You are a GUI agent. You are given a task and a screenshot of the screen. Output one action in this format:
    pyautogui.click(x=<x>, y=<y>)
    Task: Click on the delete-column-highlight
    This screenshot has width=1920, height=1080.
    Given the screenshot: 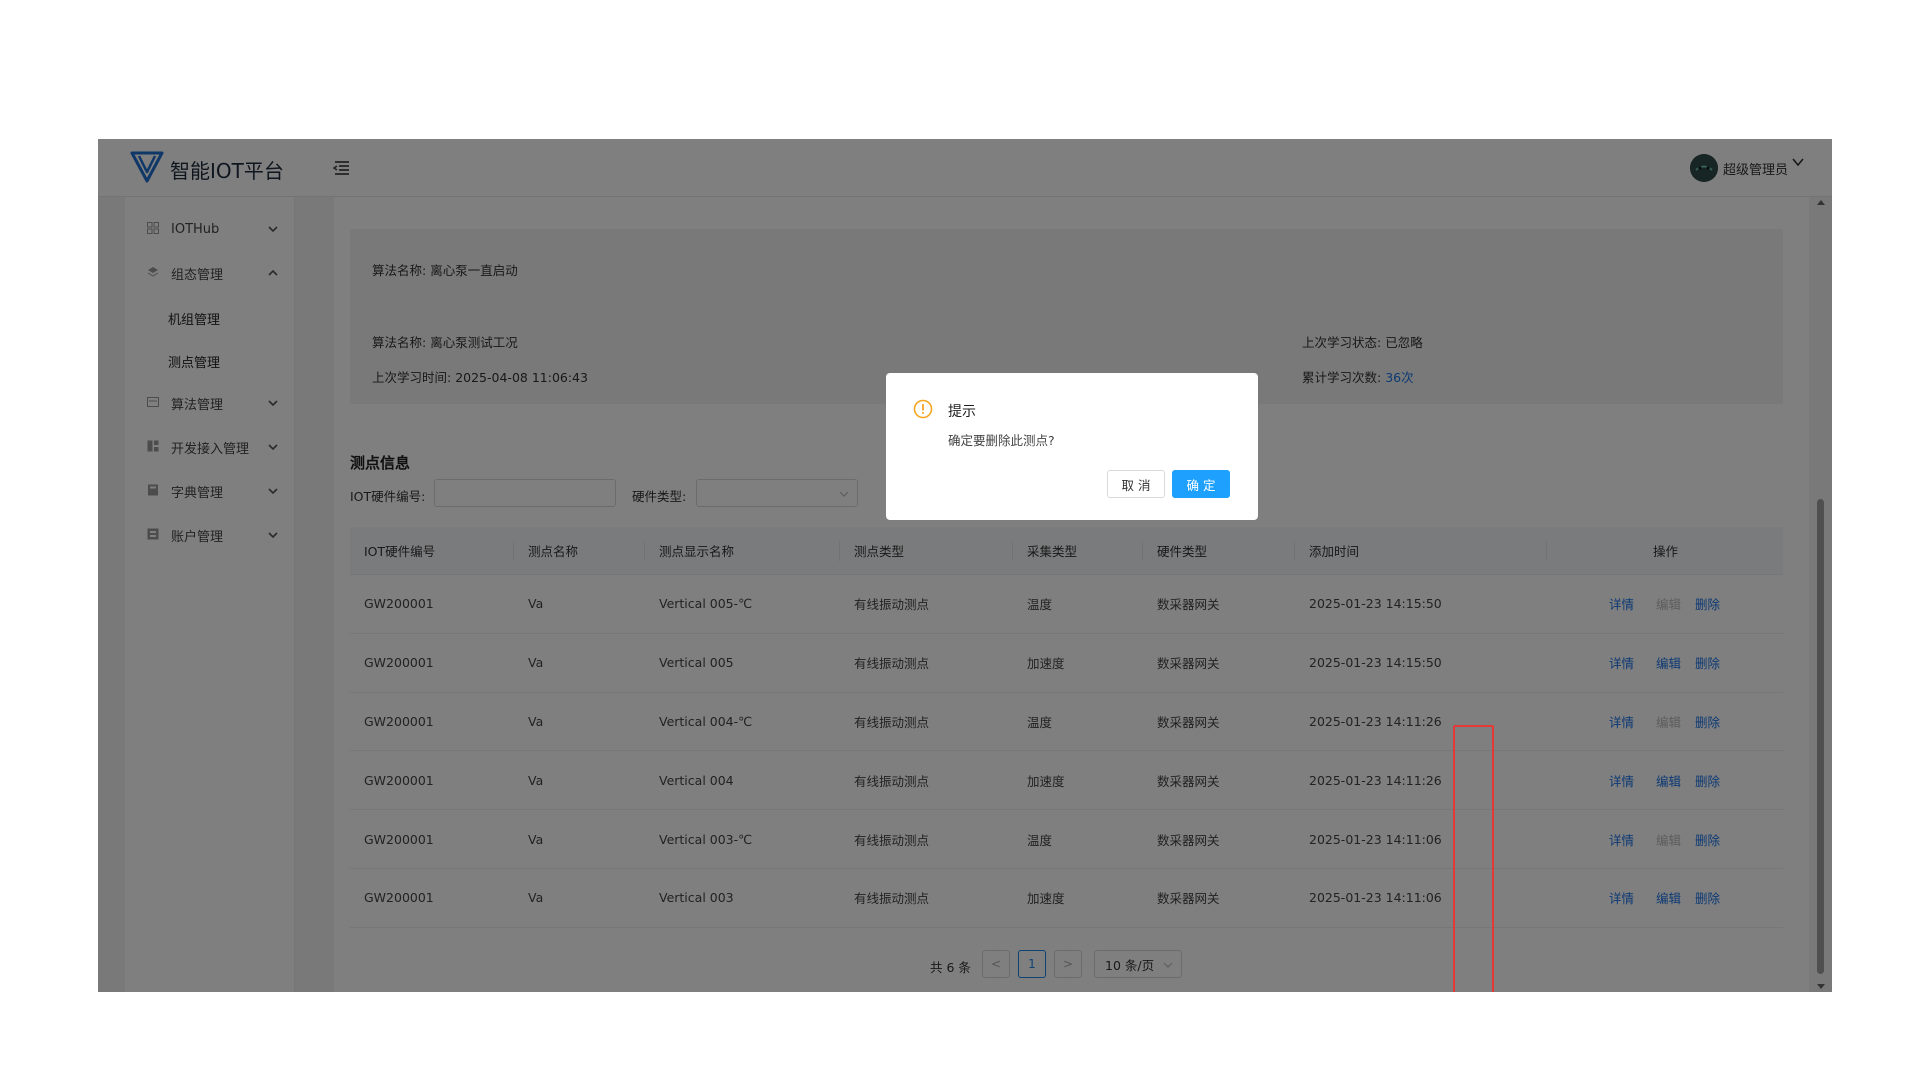 What is the action you would take?
    pyautogui.click(x=1473, y=858)
    